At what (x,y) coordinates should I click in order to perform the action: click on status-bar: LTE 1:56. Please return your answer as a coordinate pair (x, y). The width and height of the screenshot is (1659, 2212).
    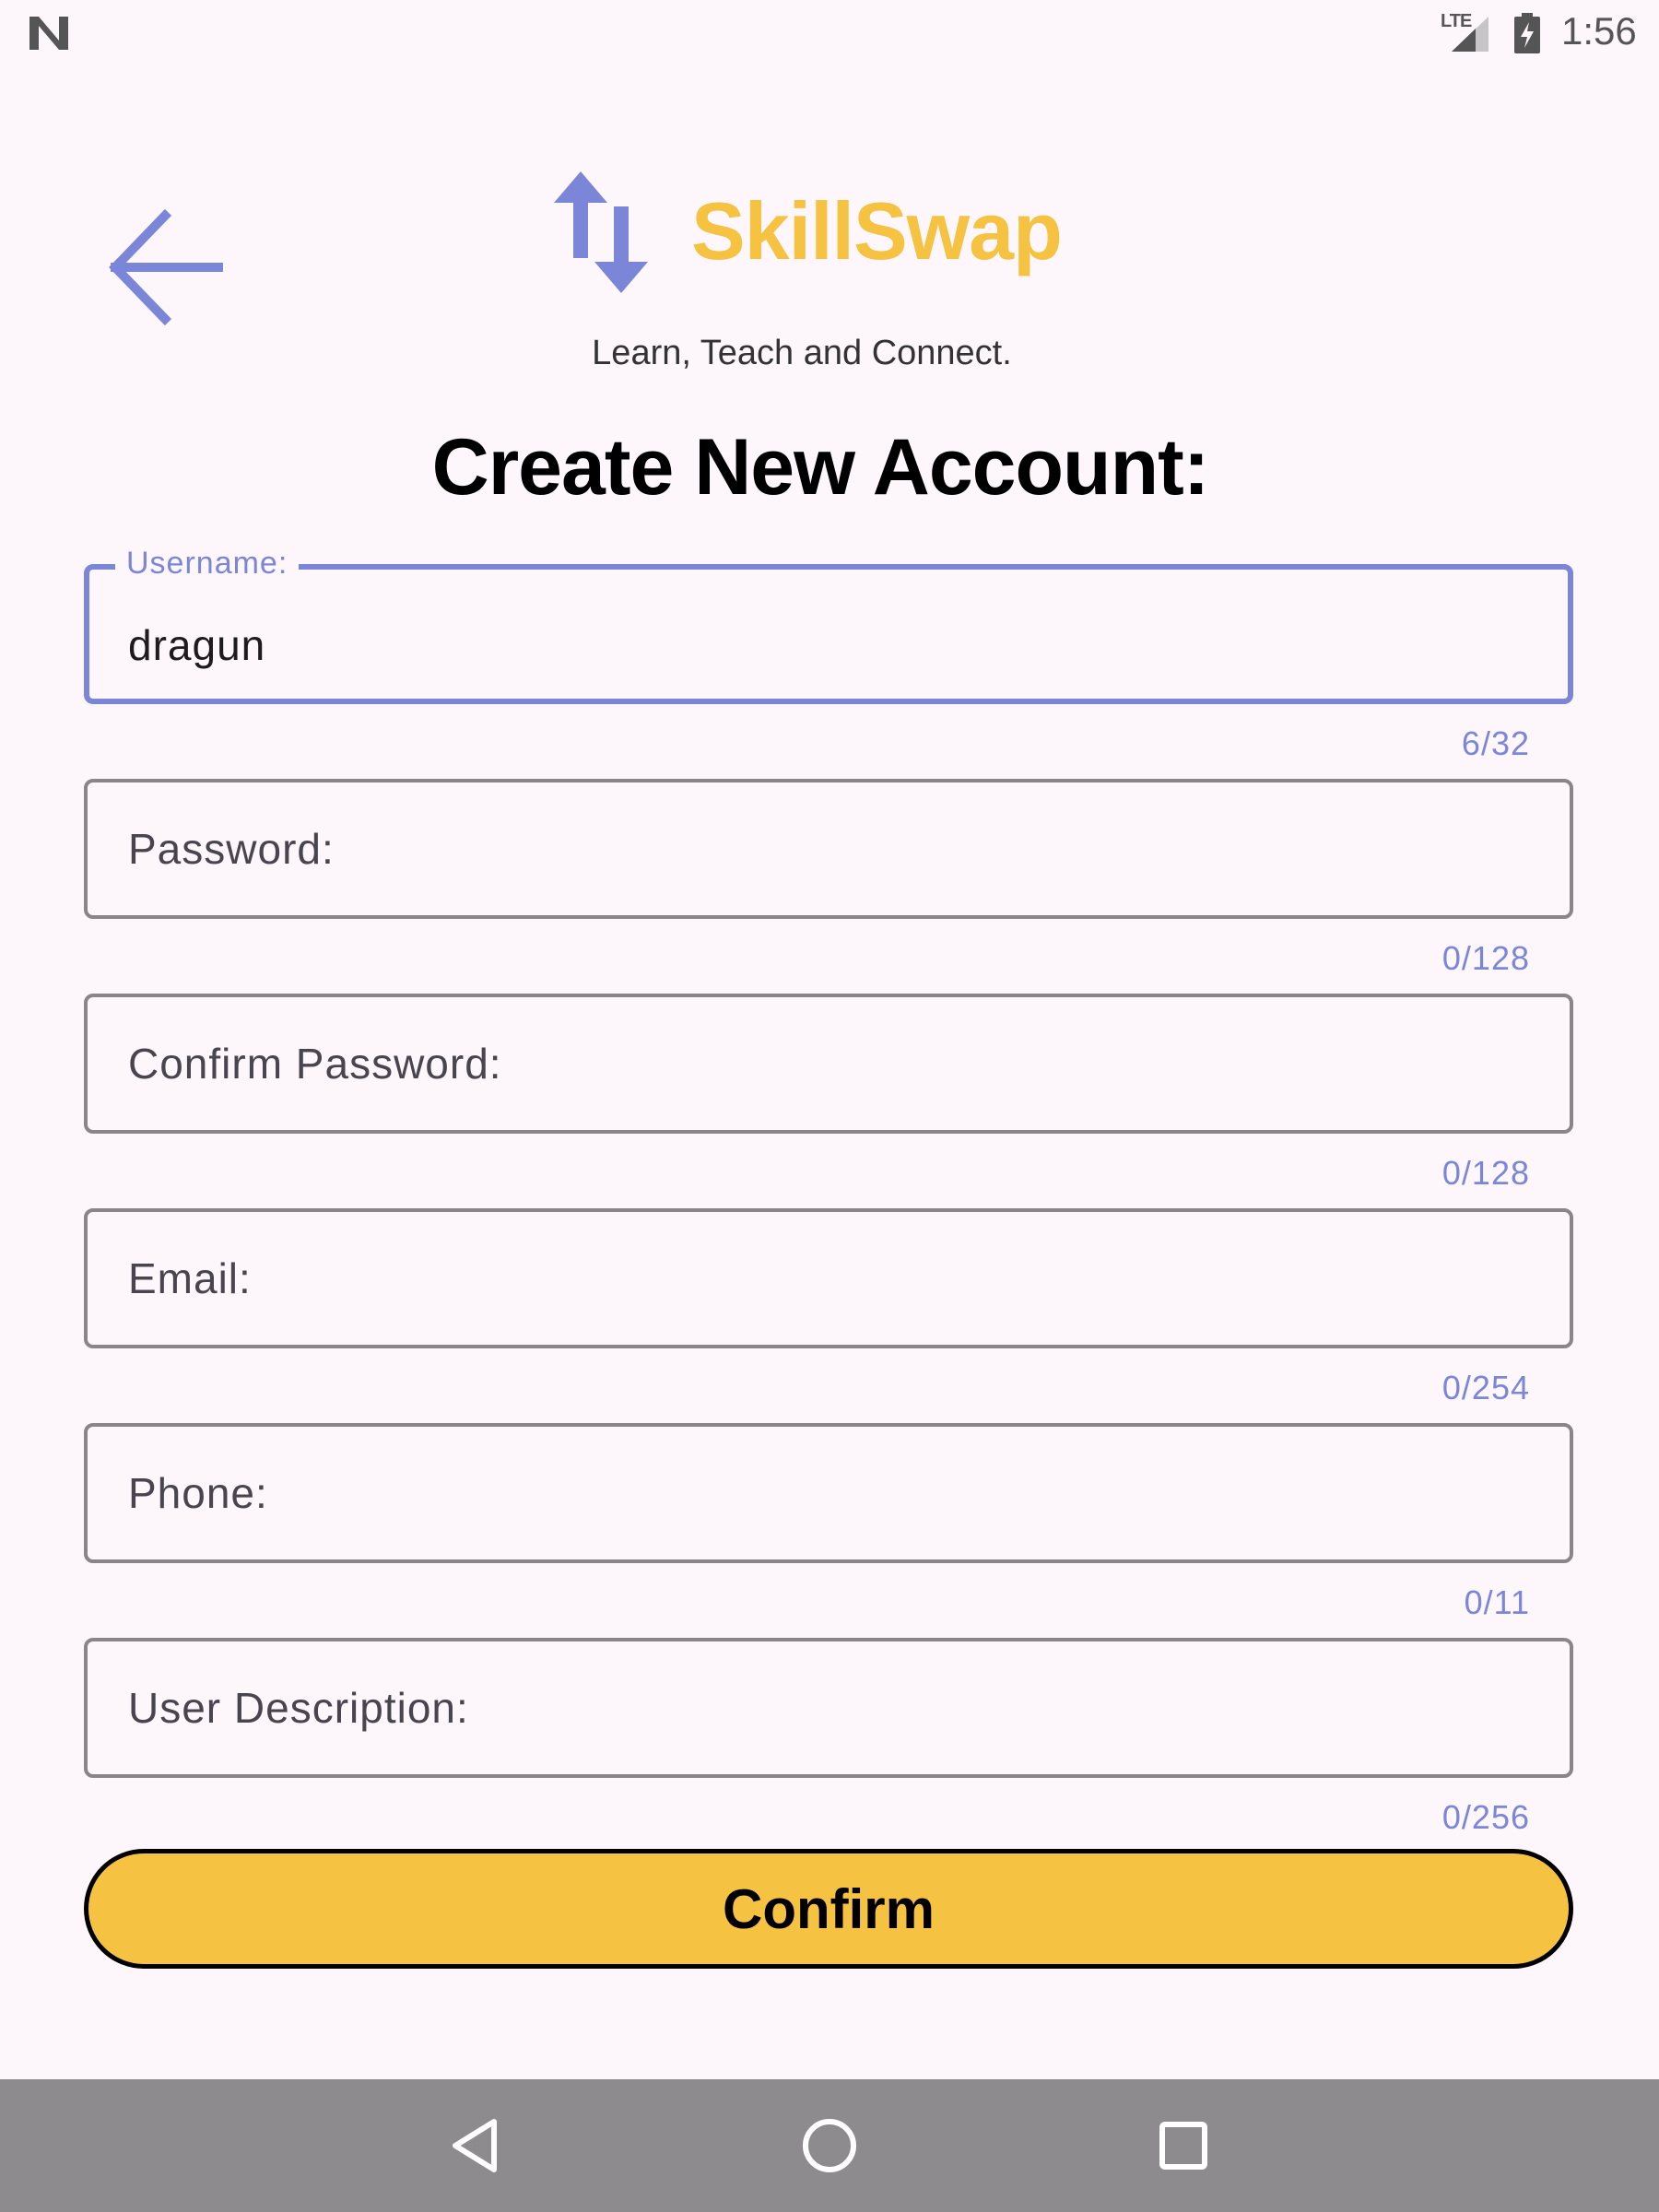
    Looking at the image, I should click on (829, 33).